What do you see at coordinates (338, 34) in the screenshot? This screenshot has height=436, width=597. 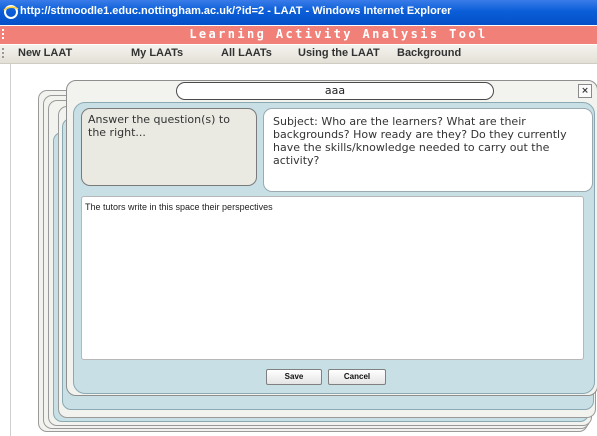 I see `app-title: Learning Activity Analysis Tool` at bounding box center [338, 34].